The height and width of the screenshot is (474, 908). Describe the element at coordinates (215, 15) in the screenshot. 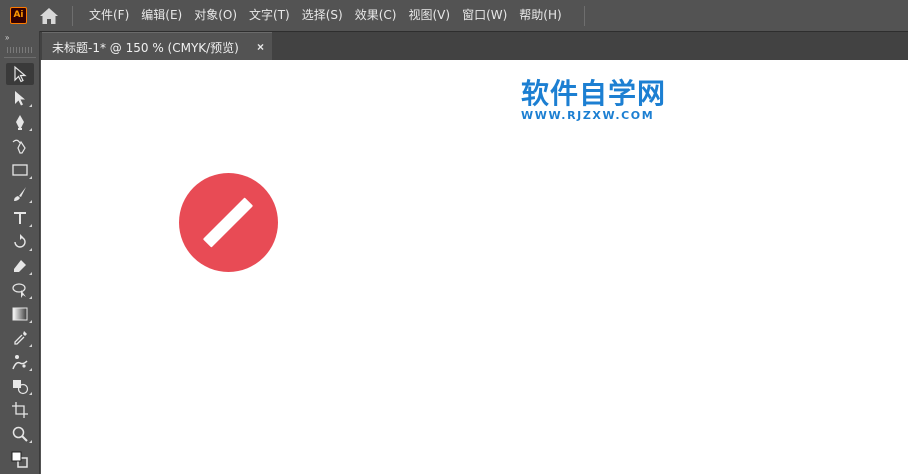

I see `menu-object: 对象(O)` at that location.